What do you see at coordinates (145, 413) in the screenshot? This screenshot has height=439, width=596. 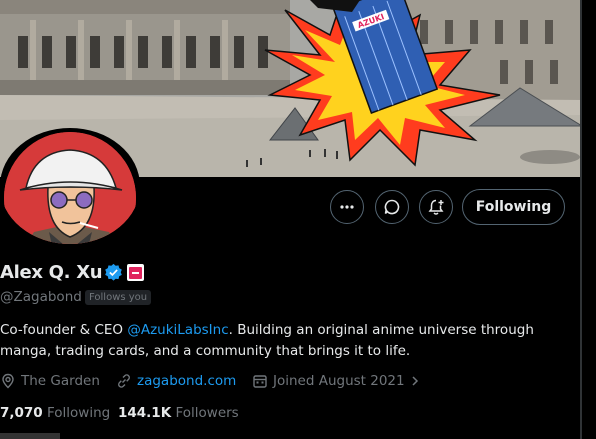 I see `followers-count: 144.1K` at bounding box center [145, 413].